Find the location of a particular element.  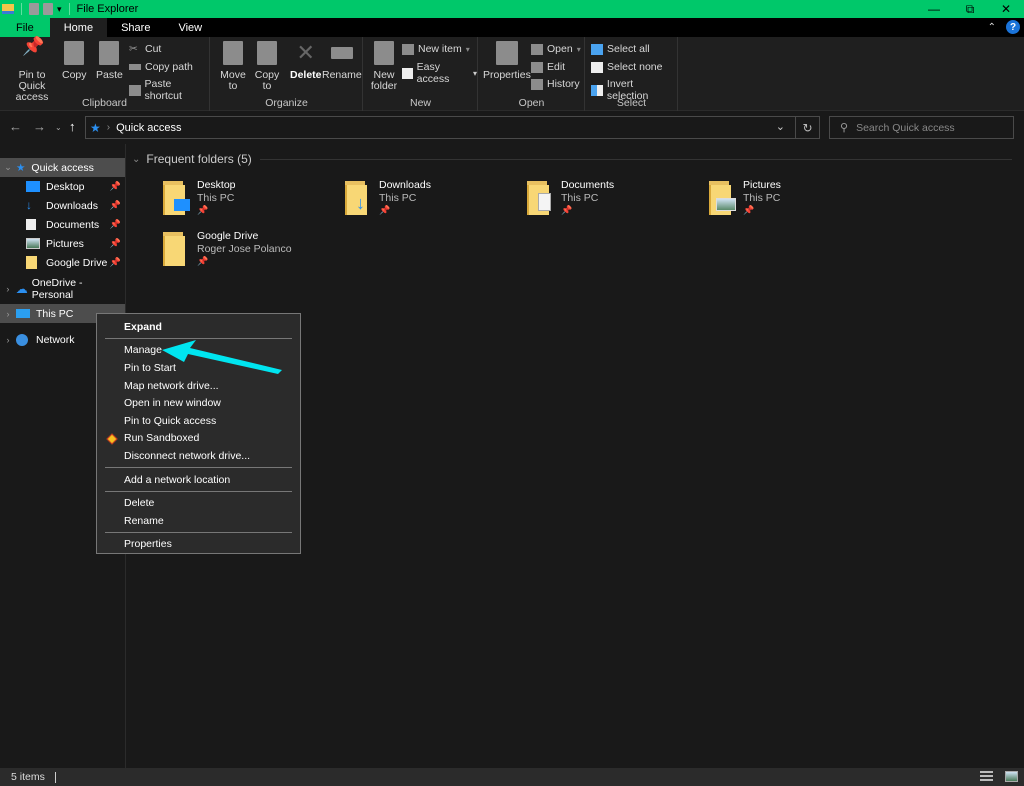

copy-button: Copy is located at coordinates (74, 61).